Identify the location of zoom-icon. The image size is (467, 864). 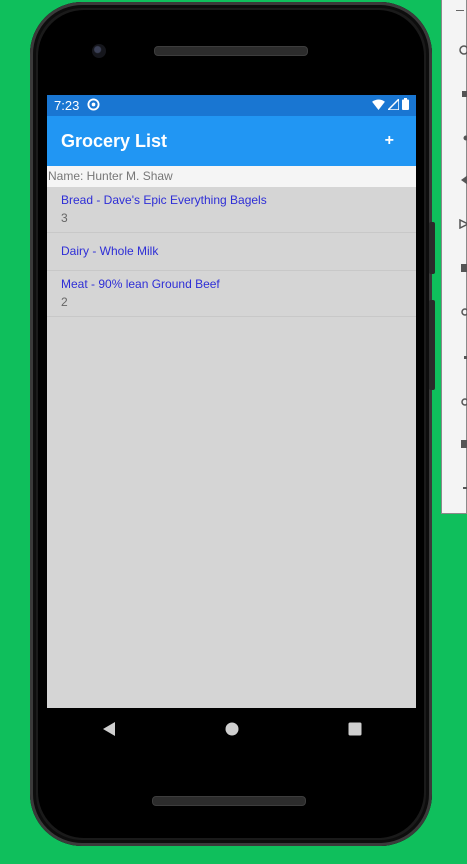
(462, 310).